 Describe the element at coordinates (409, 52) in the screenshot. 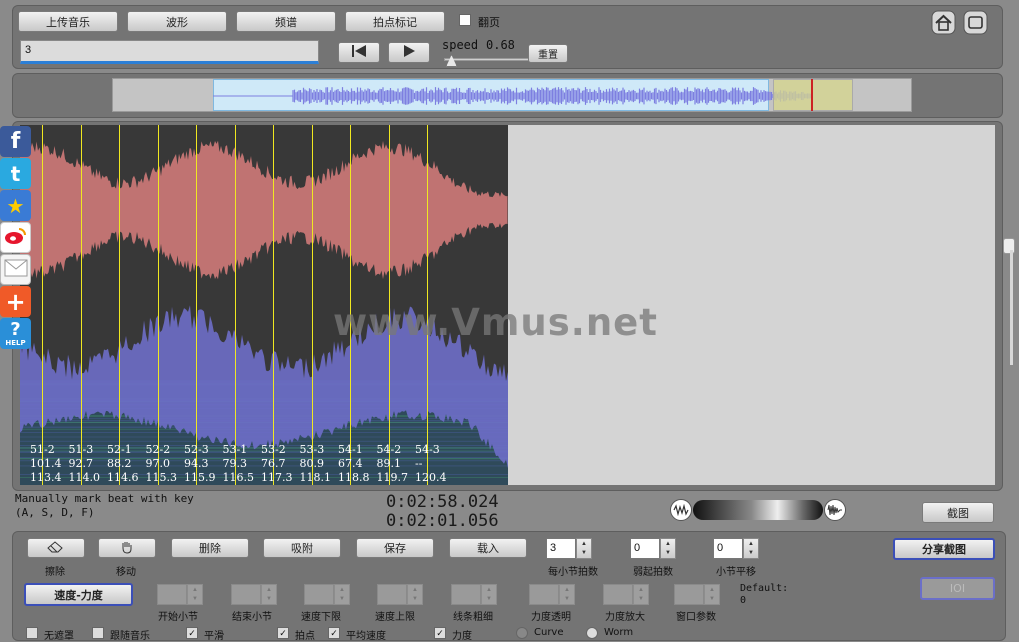

I see `play-button` at that location.